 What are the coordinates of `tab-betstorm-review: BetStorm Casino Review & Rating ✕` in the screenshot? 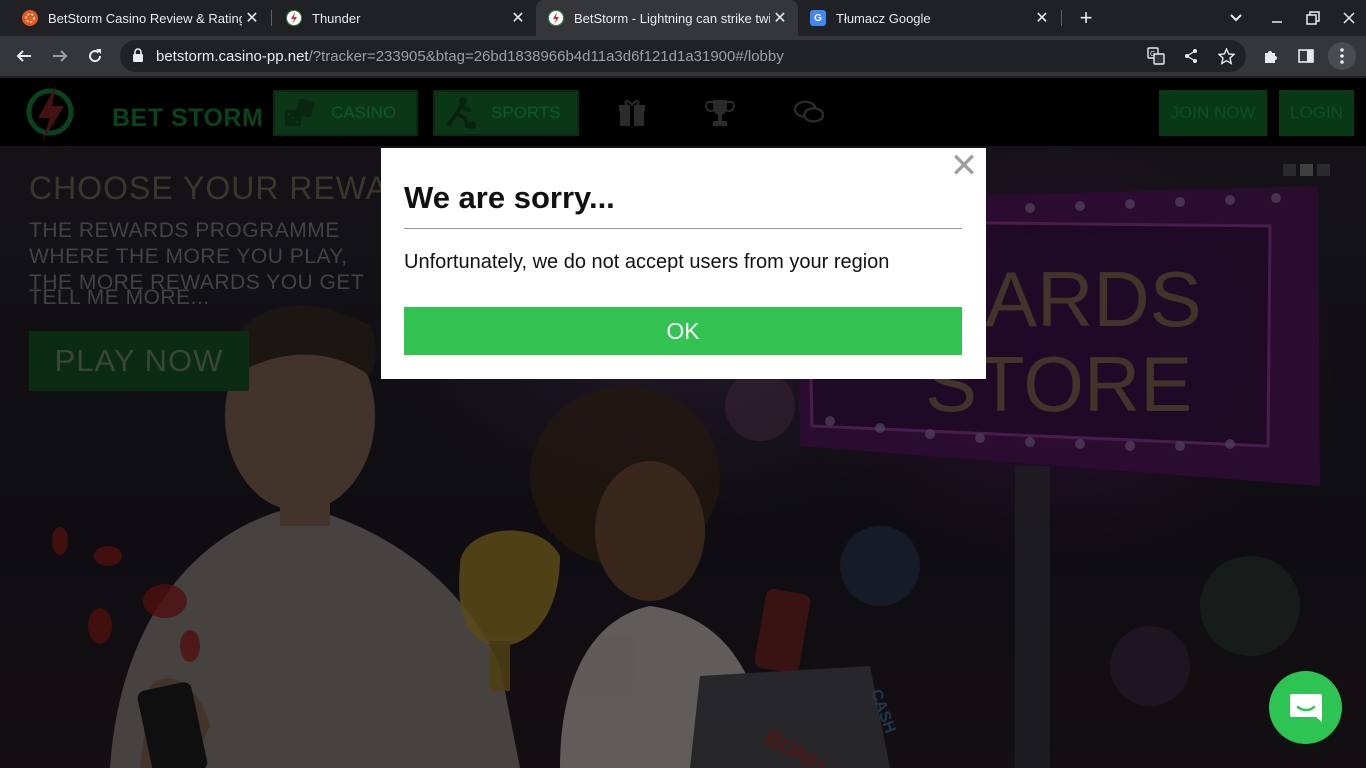 It's located at (135, 18).